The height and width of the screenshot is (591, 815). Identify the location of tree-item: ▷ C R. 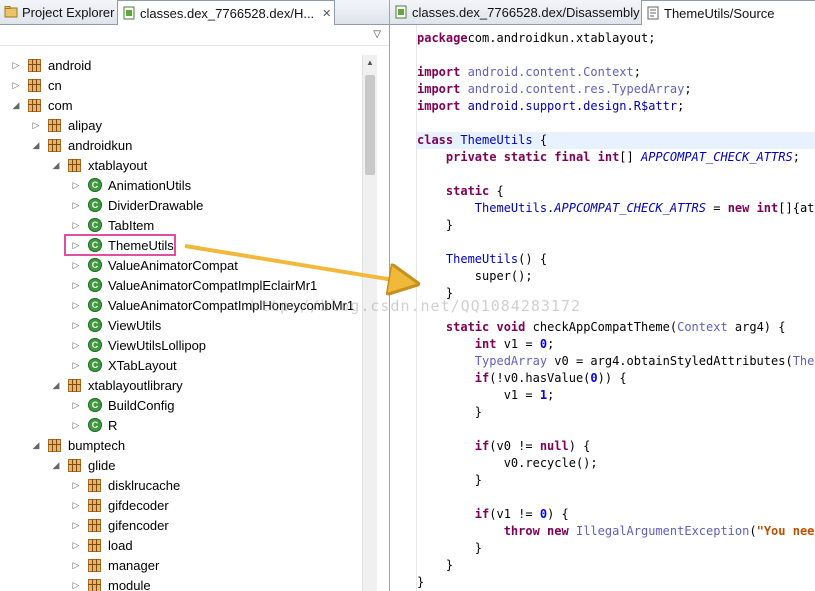
(94, 425).